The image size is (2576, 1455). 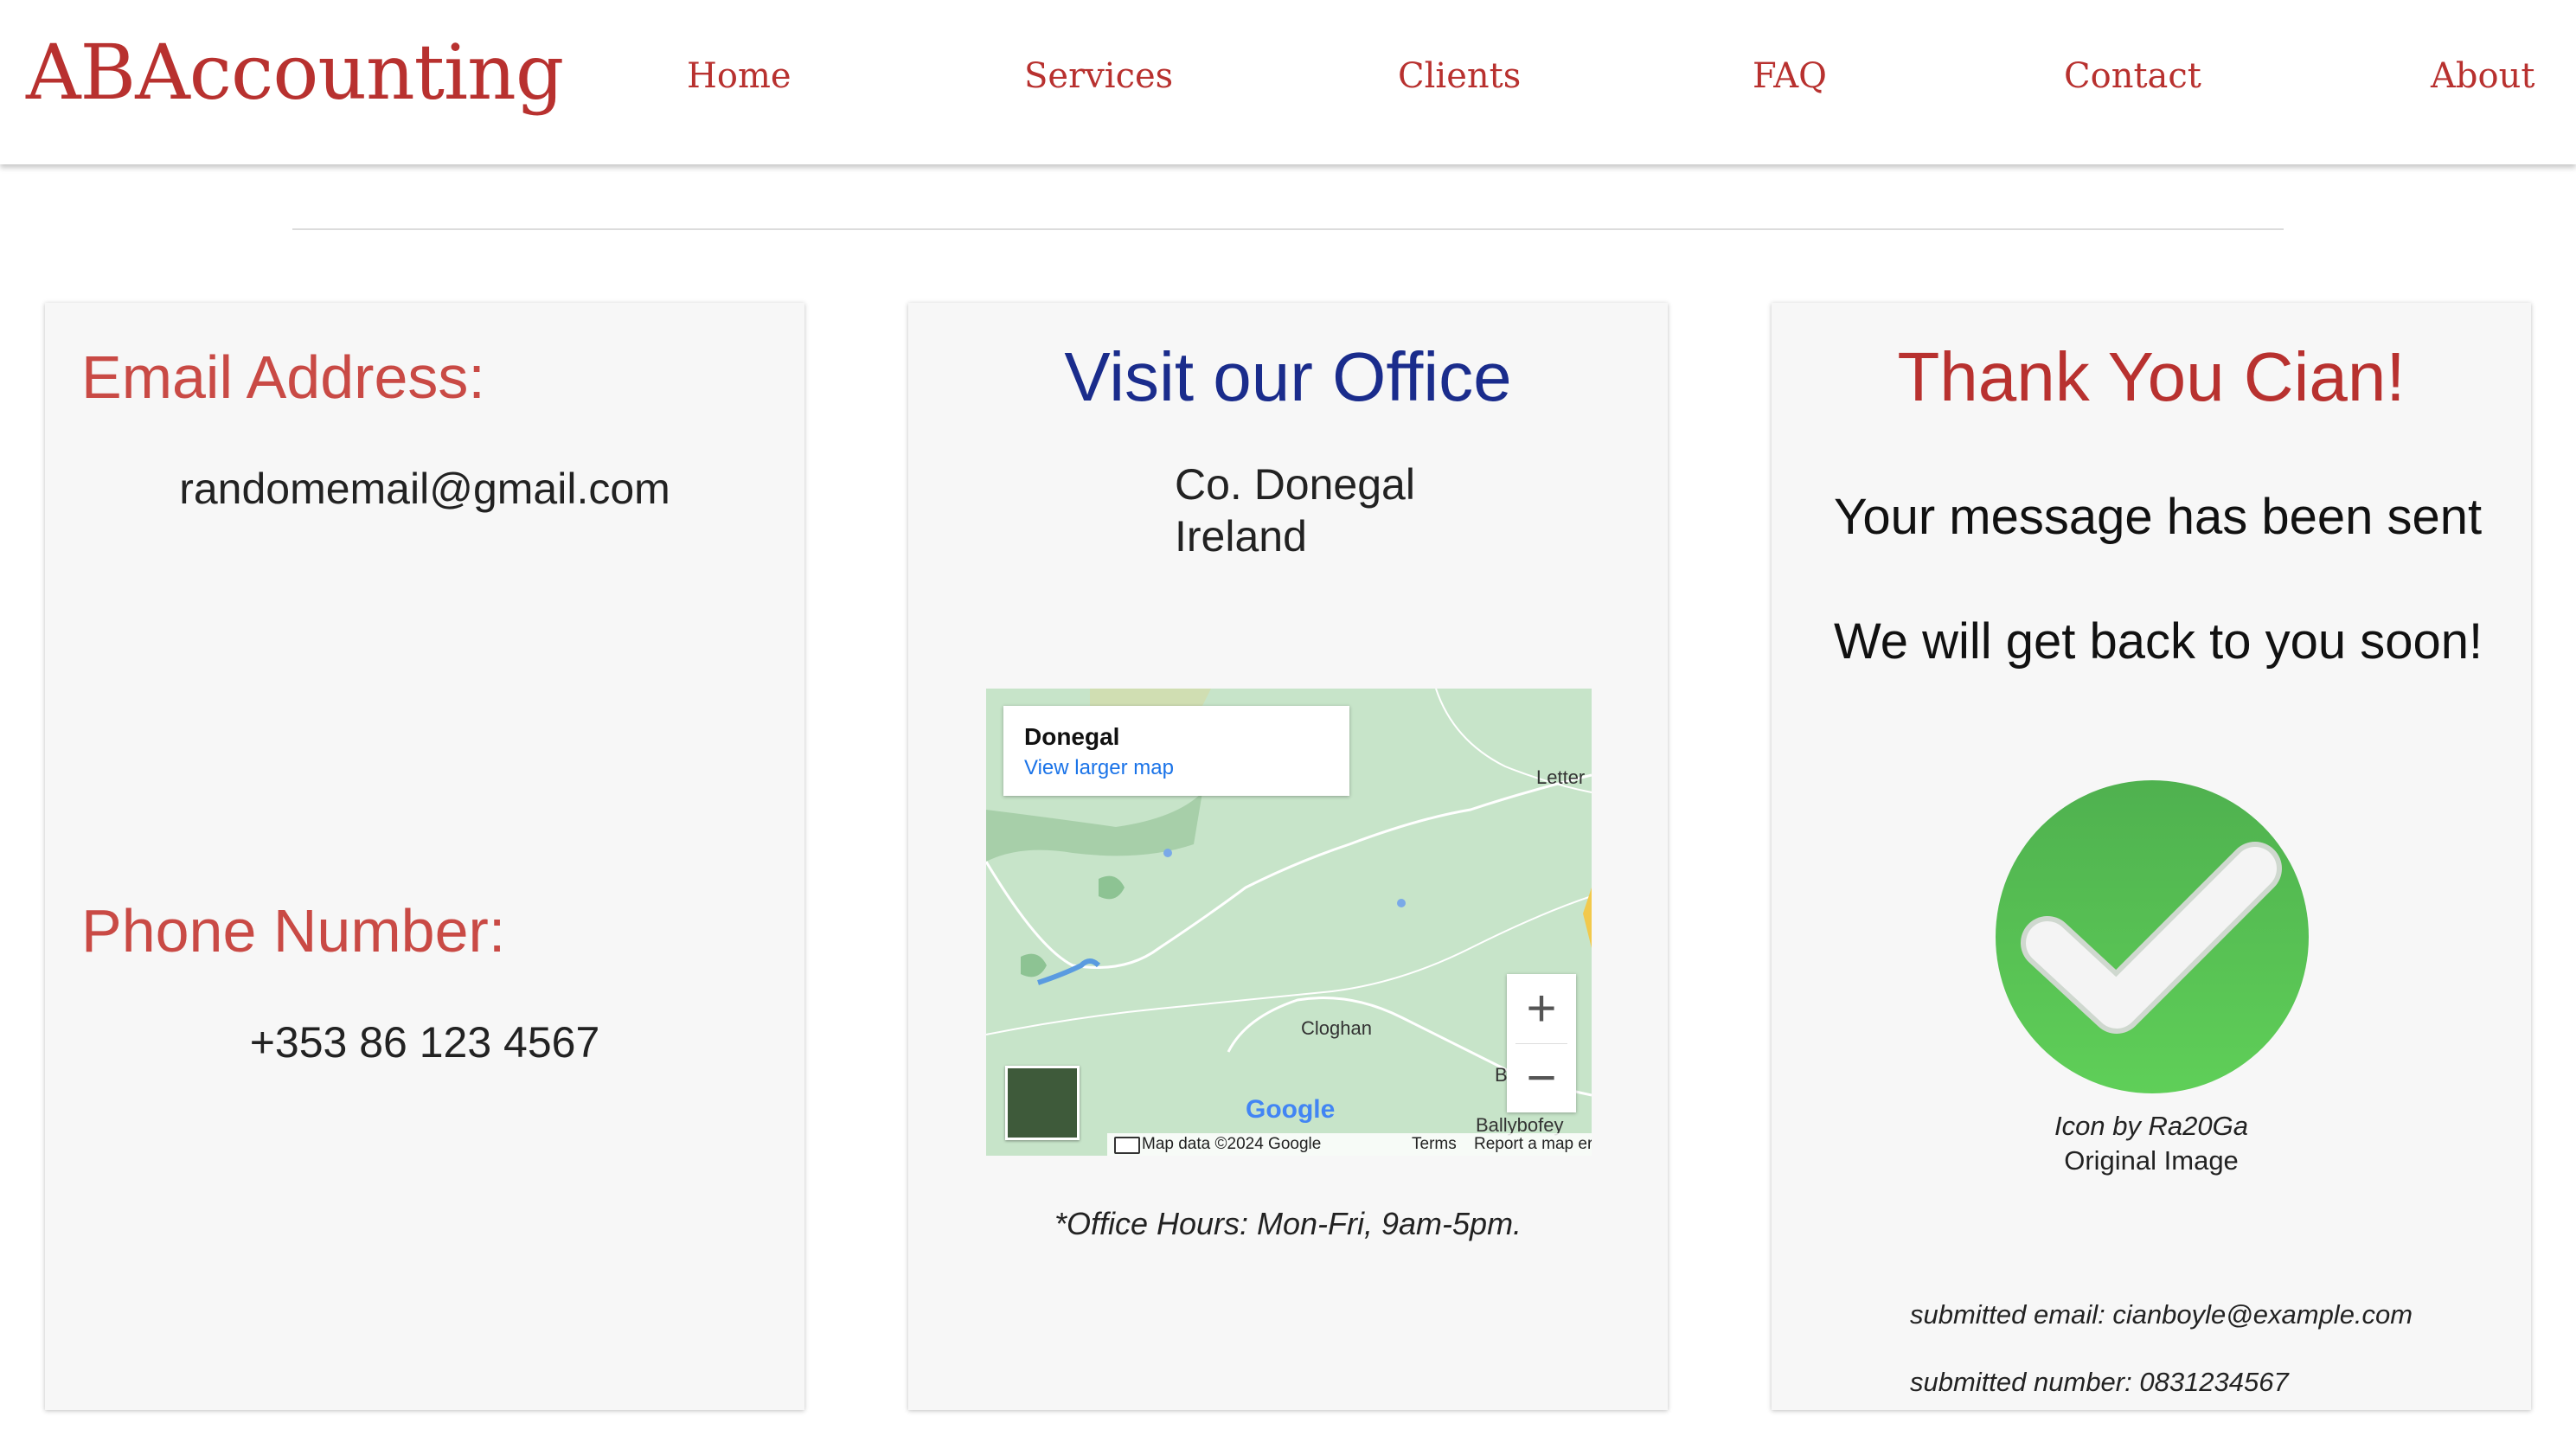 I want to click on office-title: Visit our Office, so click(x=1288, y=376).